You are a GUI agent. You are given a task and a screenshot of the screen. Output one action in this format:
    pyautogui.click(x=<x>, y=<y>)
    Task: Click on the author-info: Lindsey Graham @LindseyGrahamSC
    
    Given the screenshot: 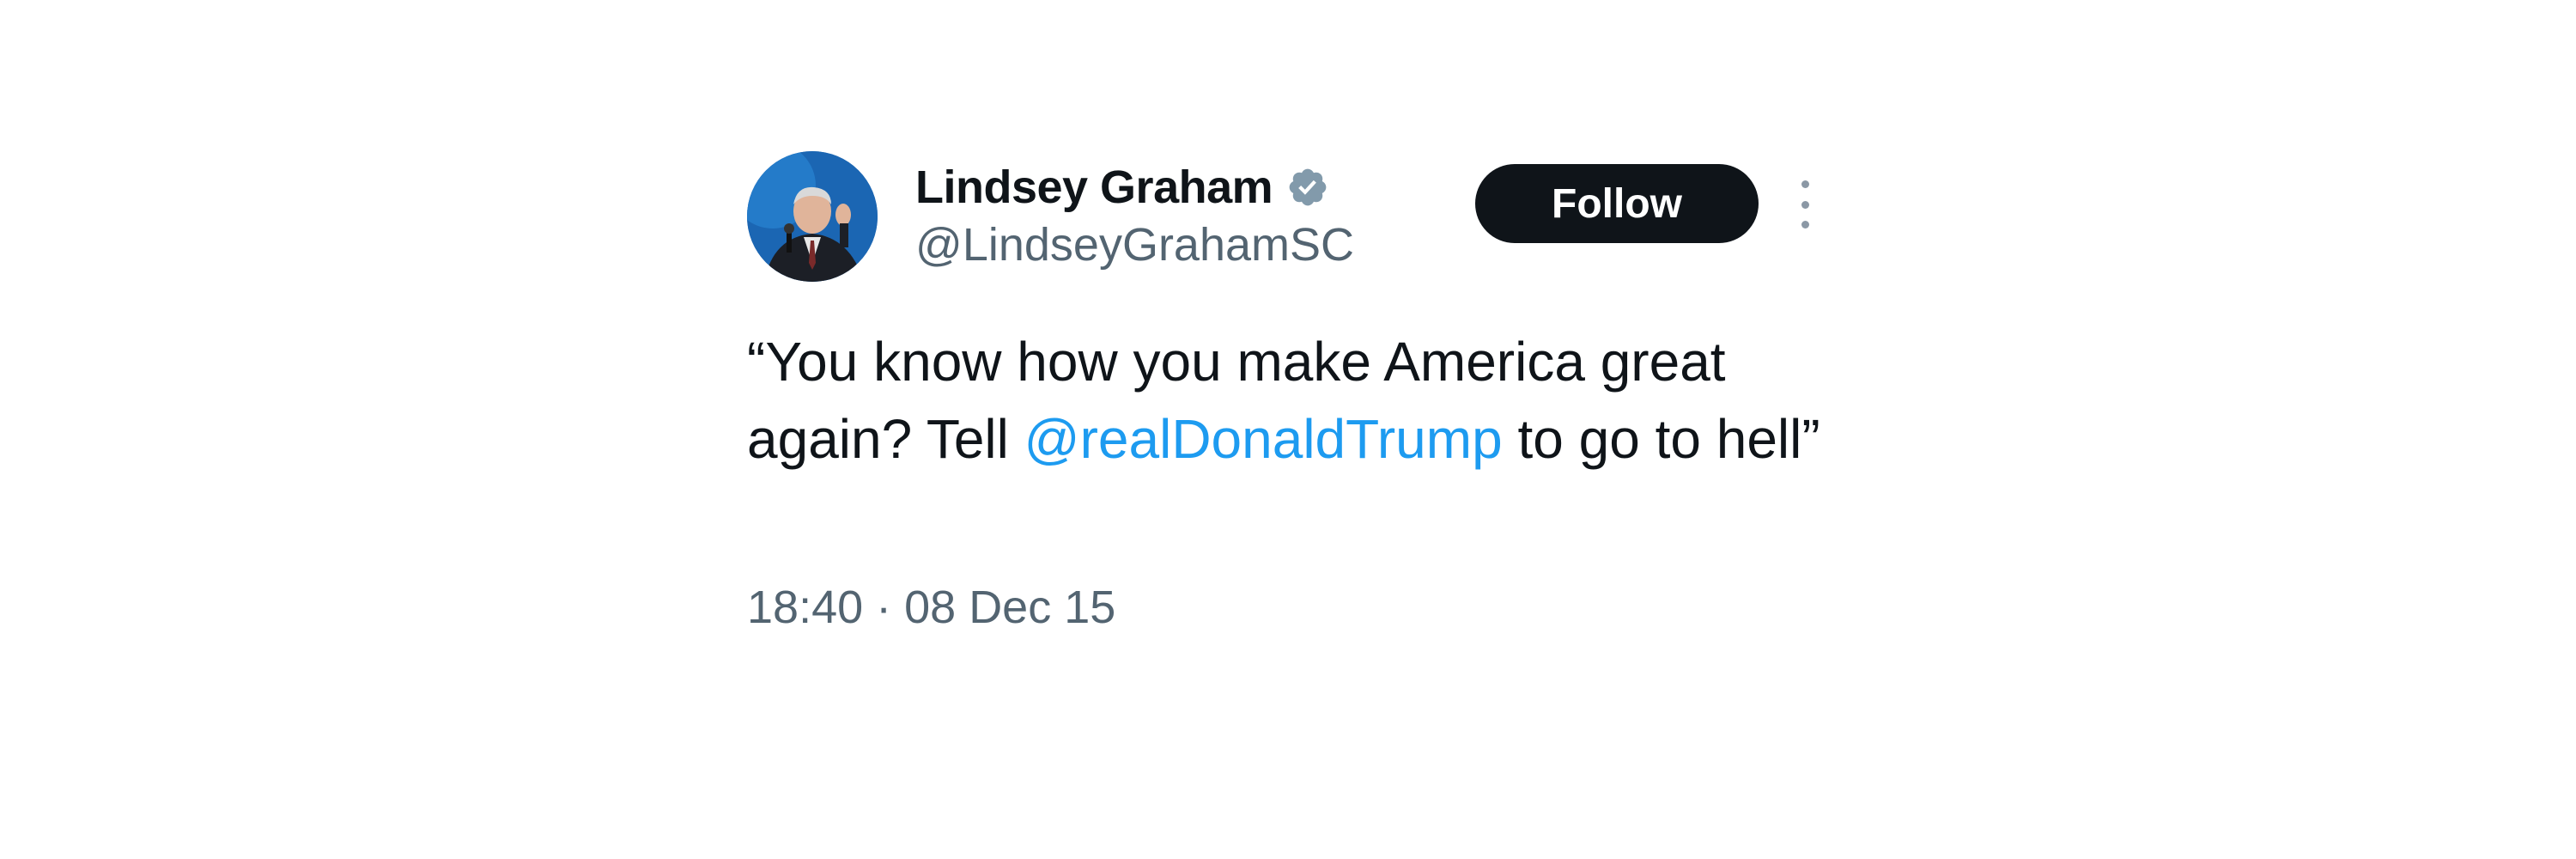 What is the action you would take?
    pyautogui.click(x=1134, y=214)
    